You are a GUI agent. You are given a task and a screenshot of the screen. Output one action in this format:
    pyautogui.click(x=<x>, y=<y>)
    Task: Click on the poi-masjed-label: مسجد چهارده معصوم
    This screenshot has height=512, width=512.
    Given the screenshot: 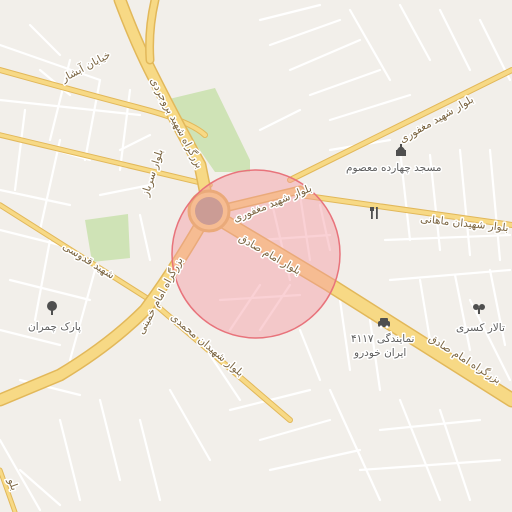 What is the action you would take?
    pyautogui.click(x=393, y=168)
    